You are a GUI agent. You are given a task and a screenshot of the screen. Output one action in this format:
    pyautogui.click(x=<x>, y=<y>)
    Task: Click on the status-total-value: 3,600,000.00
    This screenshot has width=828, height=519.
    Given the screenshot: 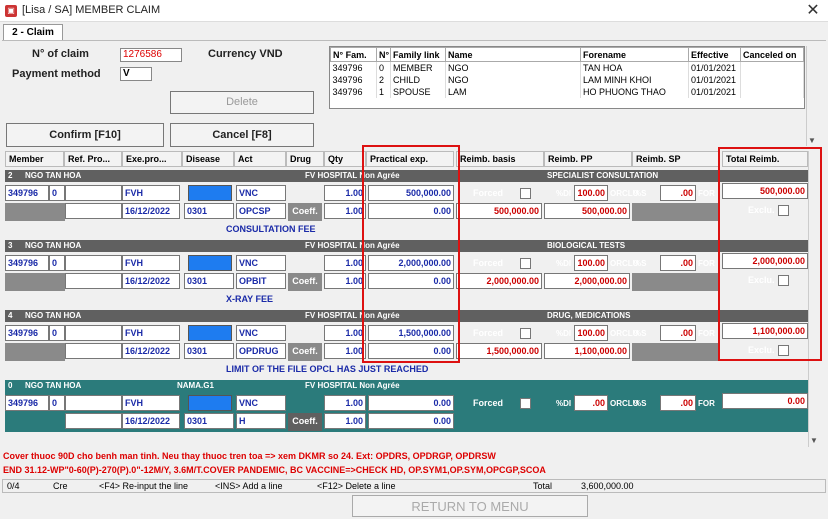 What is the action you would take?
    pyautogui.click(x=607, y=486)
    